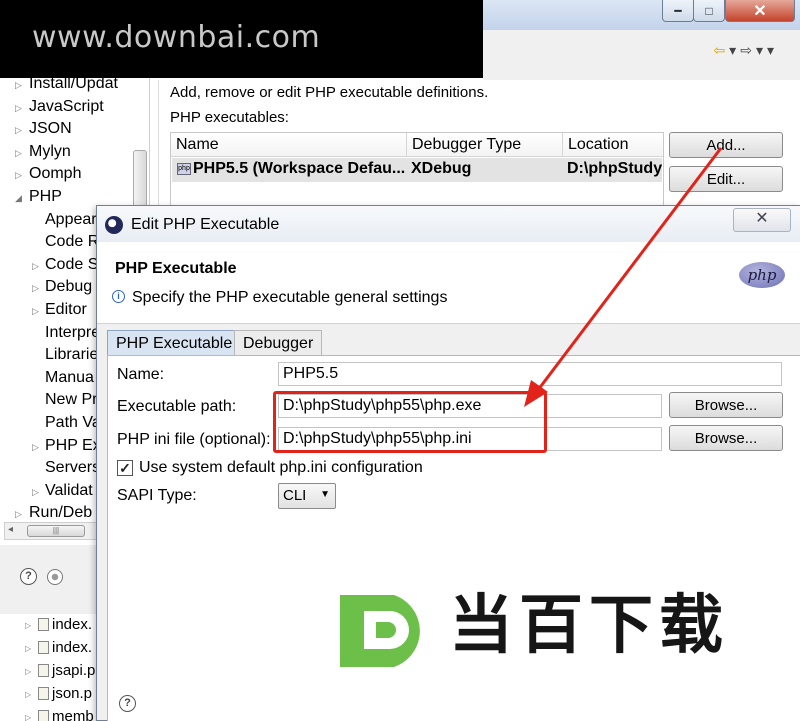 The height and width of the screenshot is (721, 800). I want to click on list-item: jsapi.p, so click(66, 670).